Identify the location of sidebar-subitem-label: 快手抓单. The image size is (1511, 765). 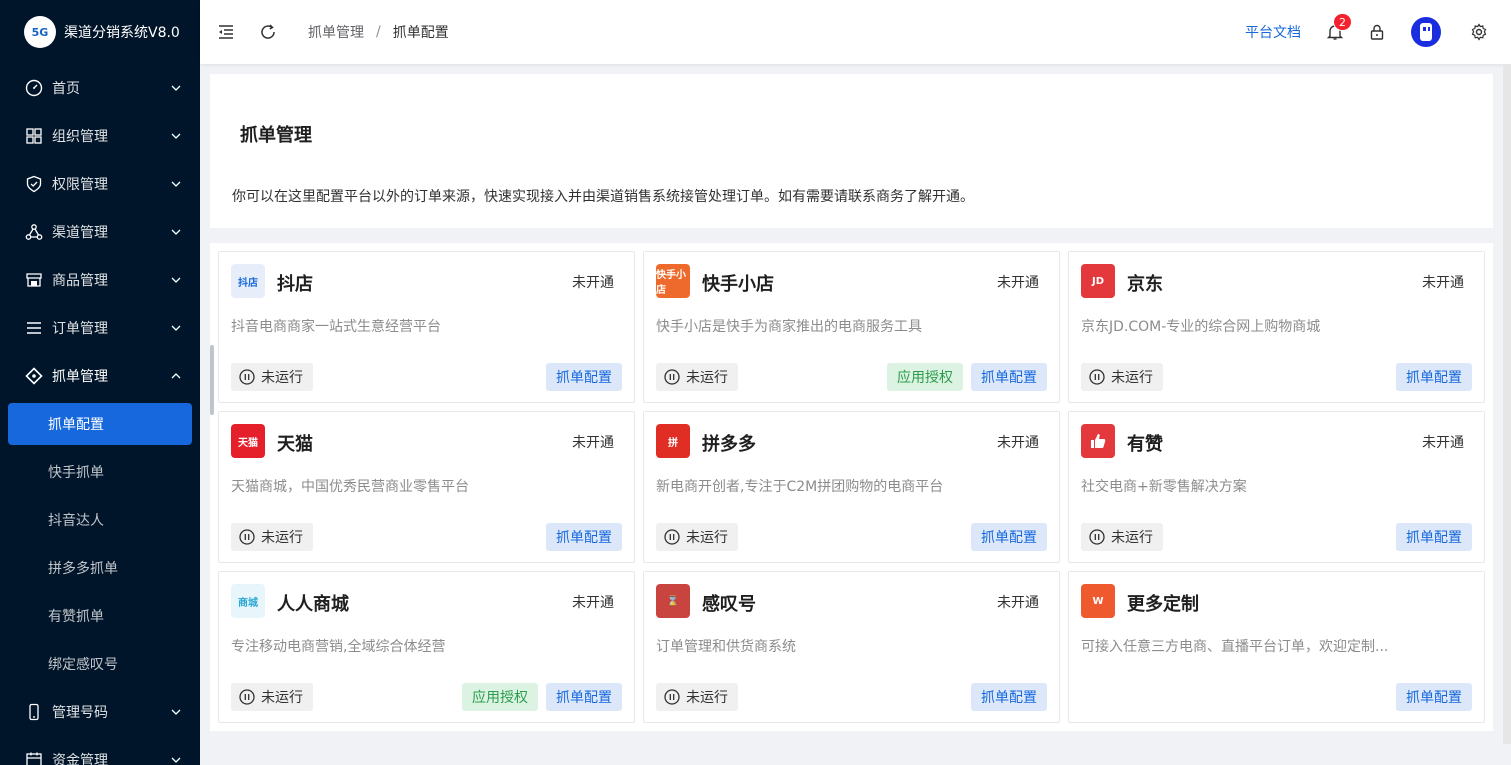
(76, 473).